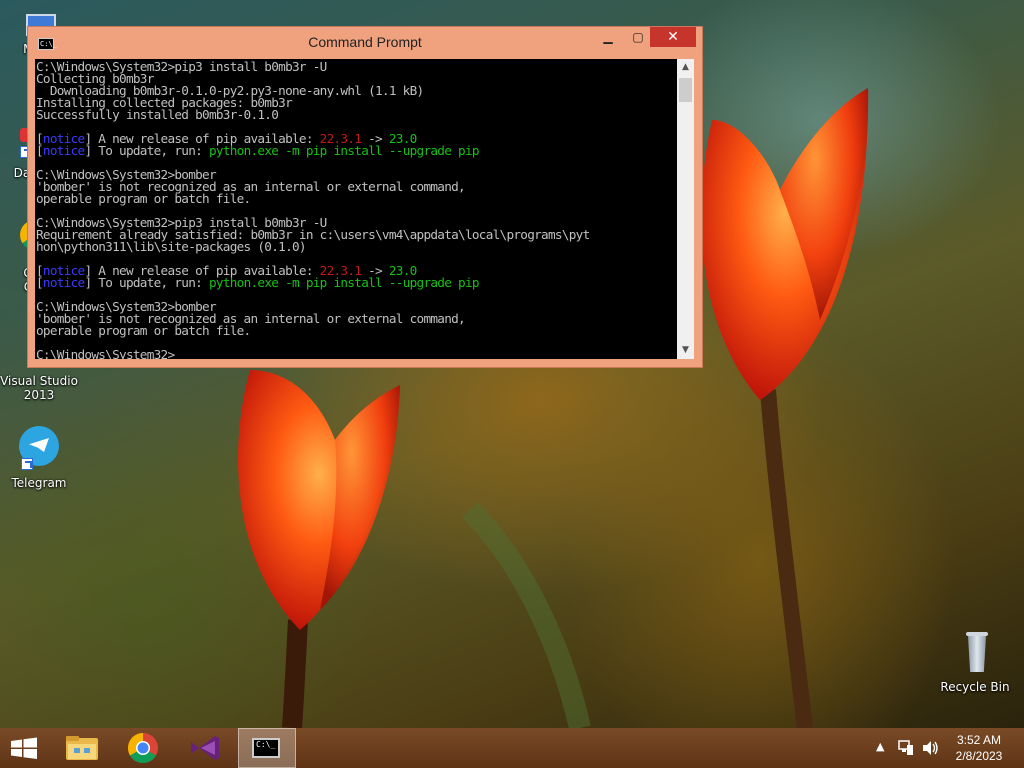 The height and width of the screenshot is (768, 1024). What do you see at coordinates (39, 447) in the screenshot?
I see `telegram-icon` at bounding box center [39, 447].